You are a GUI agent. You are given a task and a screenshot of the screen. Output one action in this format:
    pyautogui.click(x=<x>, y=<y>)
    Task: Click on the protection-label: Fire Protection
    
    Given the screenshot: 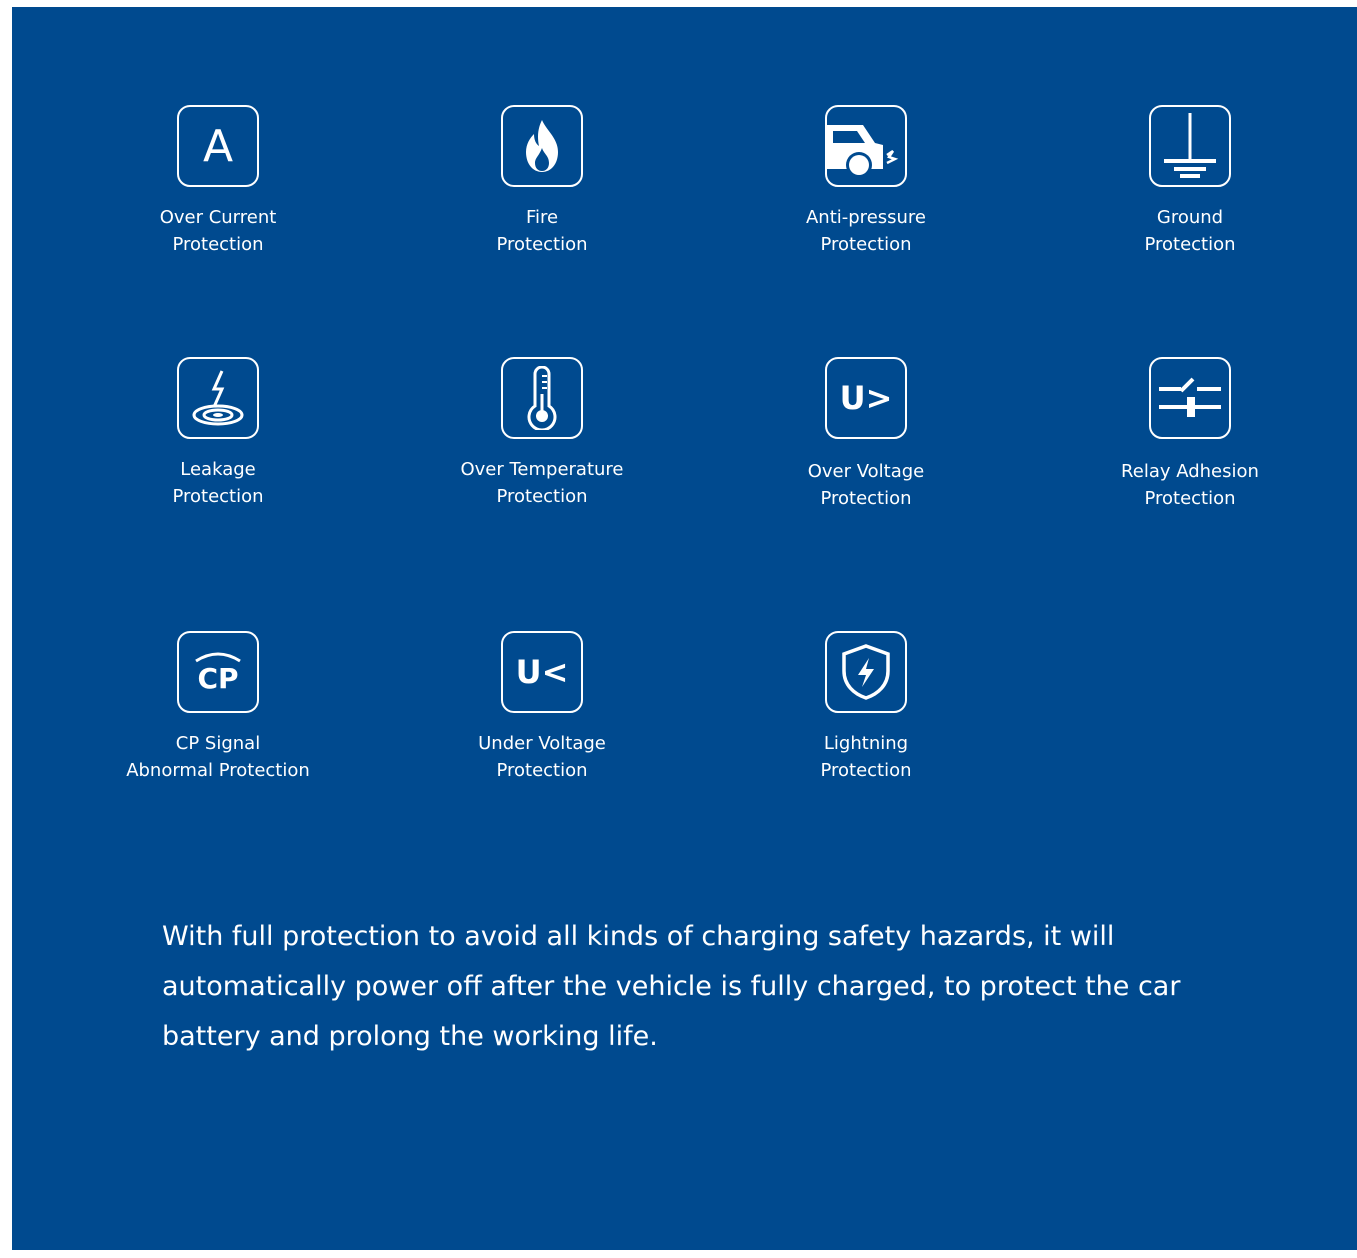 What is the action you would take?
    pyautogui.click(x=542, y=231)
    